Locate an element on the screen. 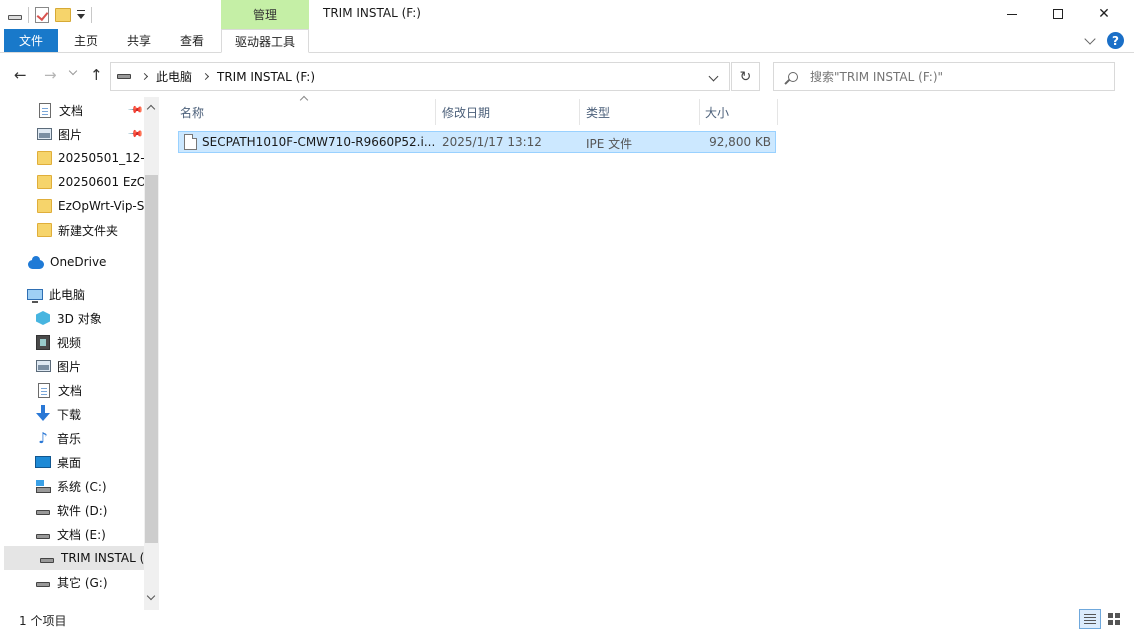  details-view-button is located at coordinates (1090, 619).